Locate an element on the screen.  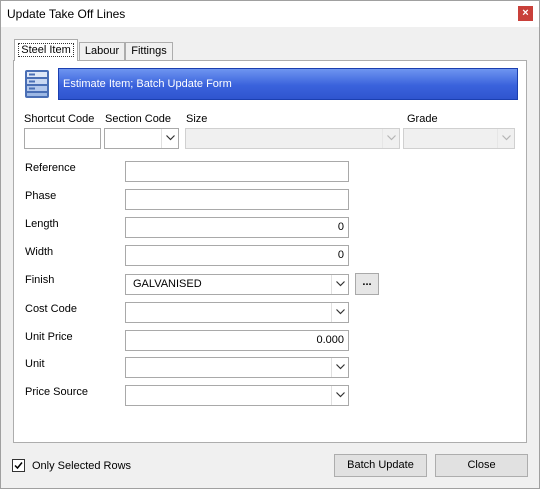
size-dropdown-button is located at coordinates (390, 138).